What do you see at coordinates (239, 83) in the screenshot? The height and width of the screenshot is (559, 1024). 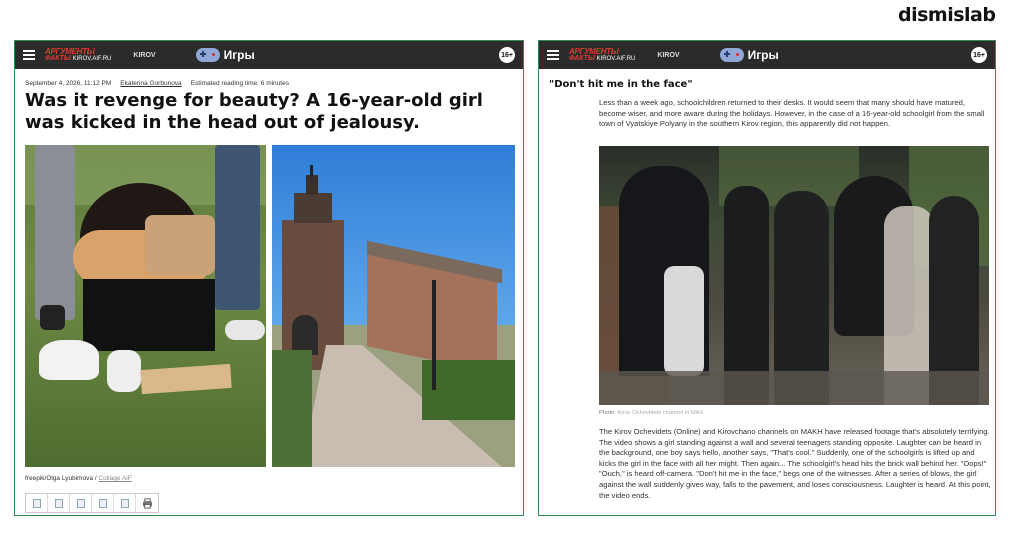 I see `reading-time: Estimated reading time: 6 minutes` at bounding box center [239, 83].